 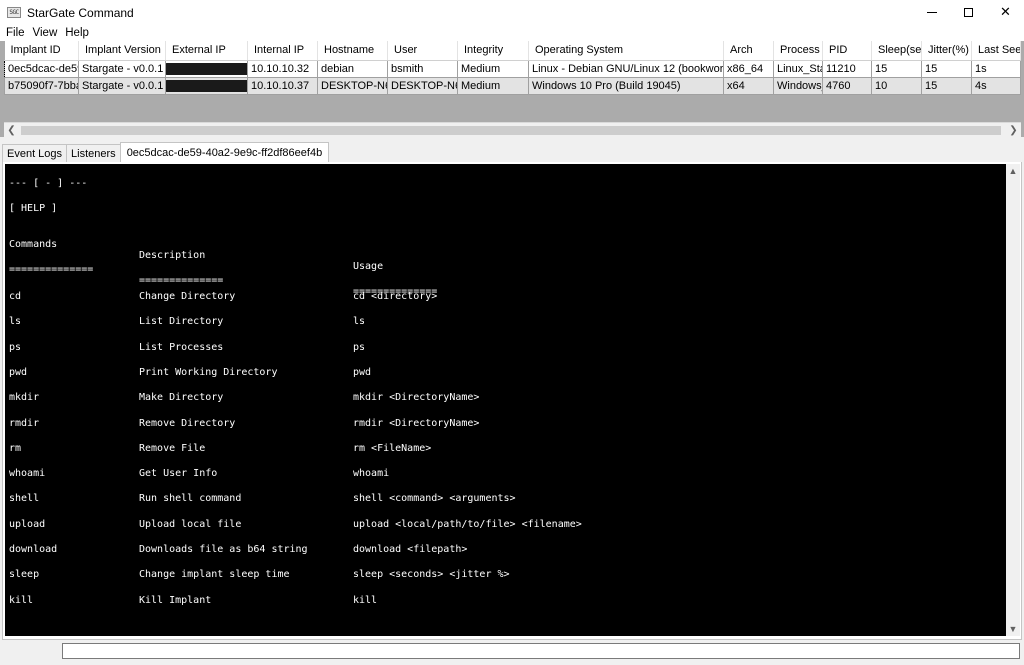 What do you see at coordinates (946, 51) in the screenshot?
I see `column-header: Jitter(%)` at bounding box center [946, 51].